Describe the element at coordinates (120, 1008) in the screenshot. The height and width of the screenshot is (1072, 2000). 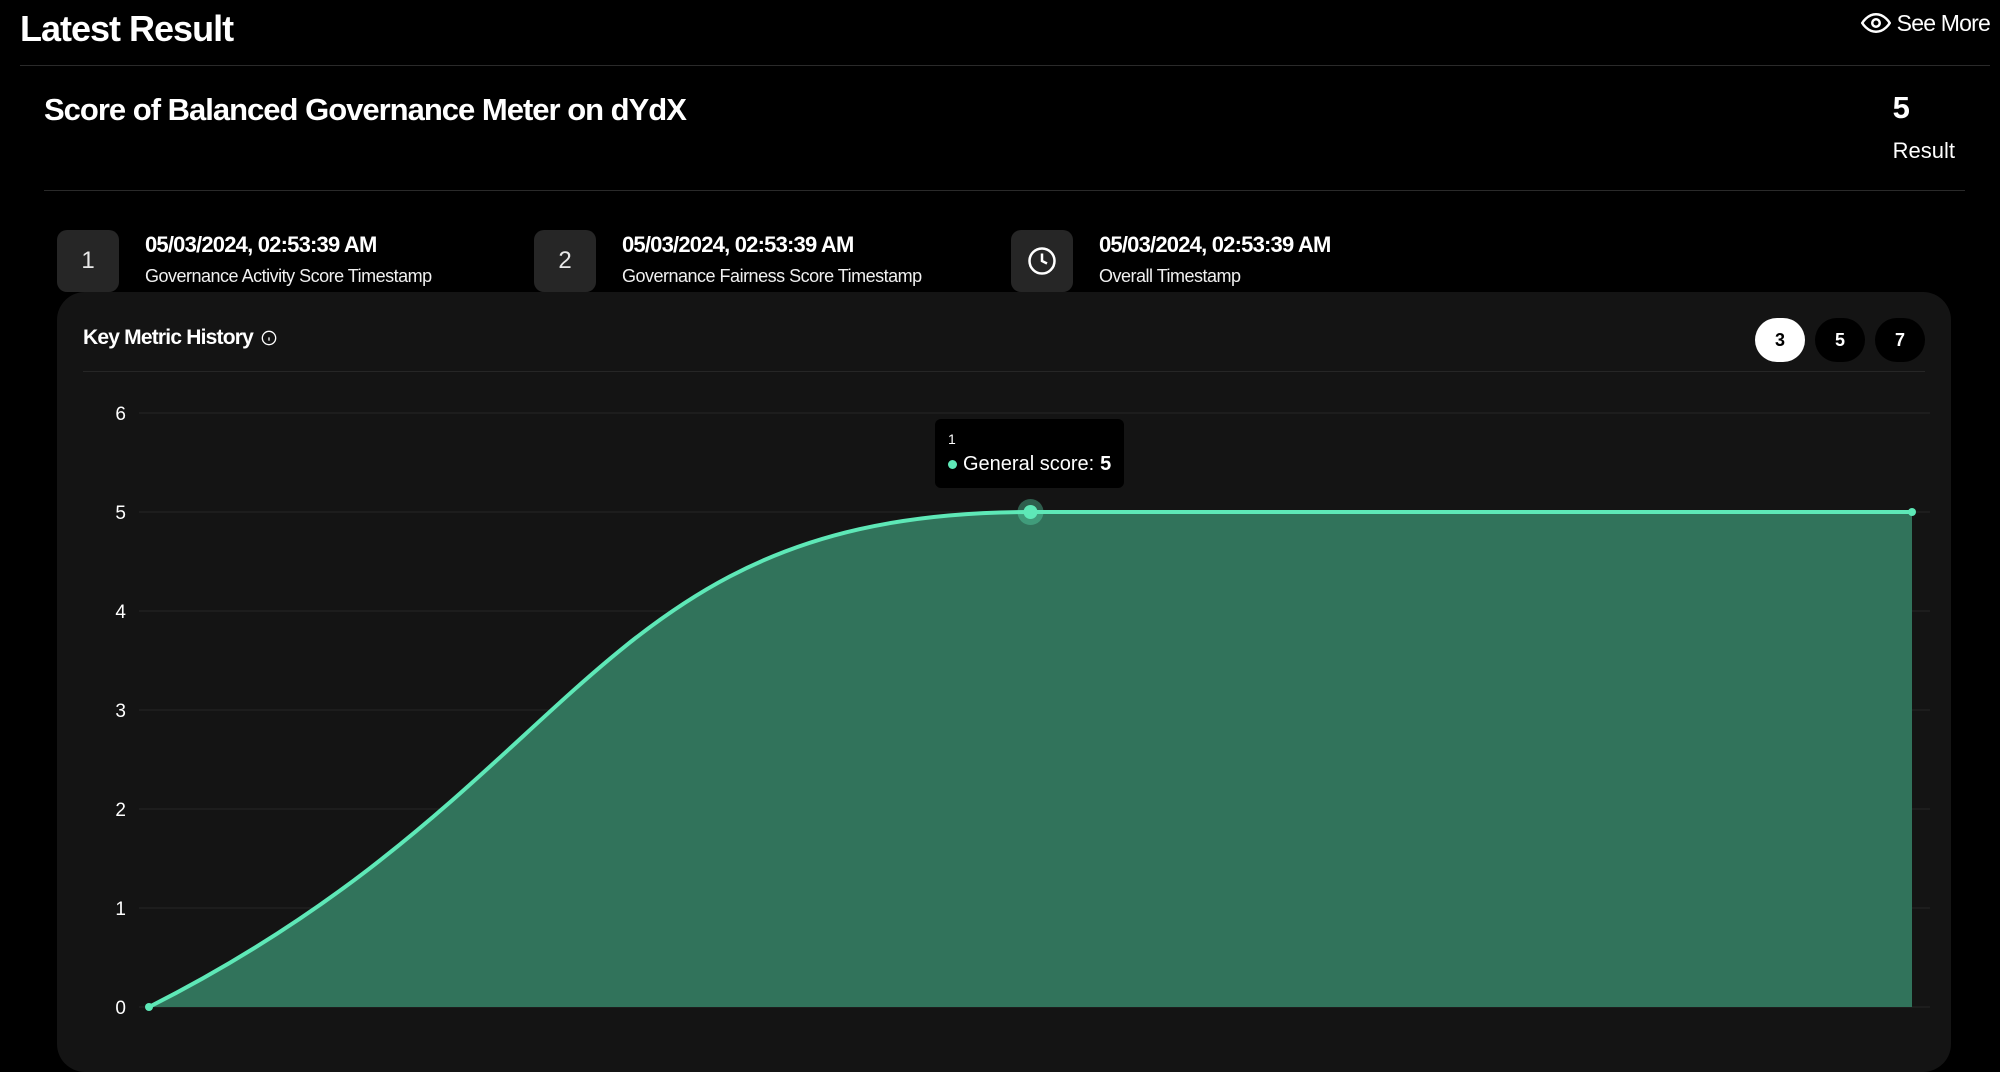
I see `y-tick-label: 0` at that location.